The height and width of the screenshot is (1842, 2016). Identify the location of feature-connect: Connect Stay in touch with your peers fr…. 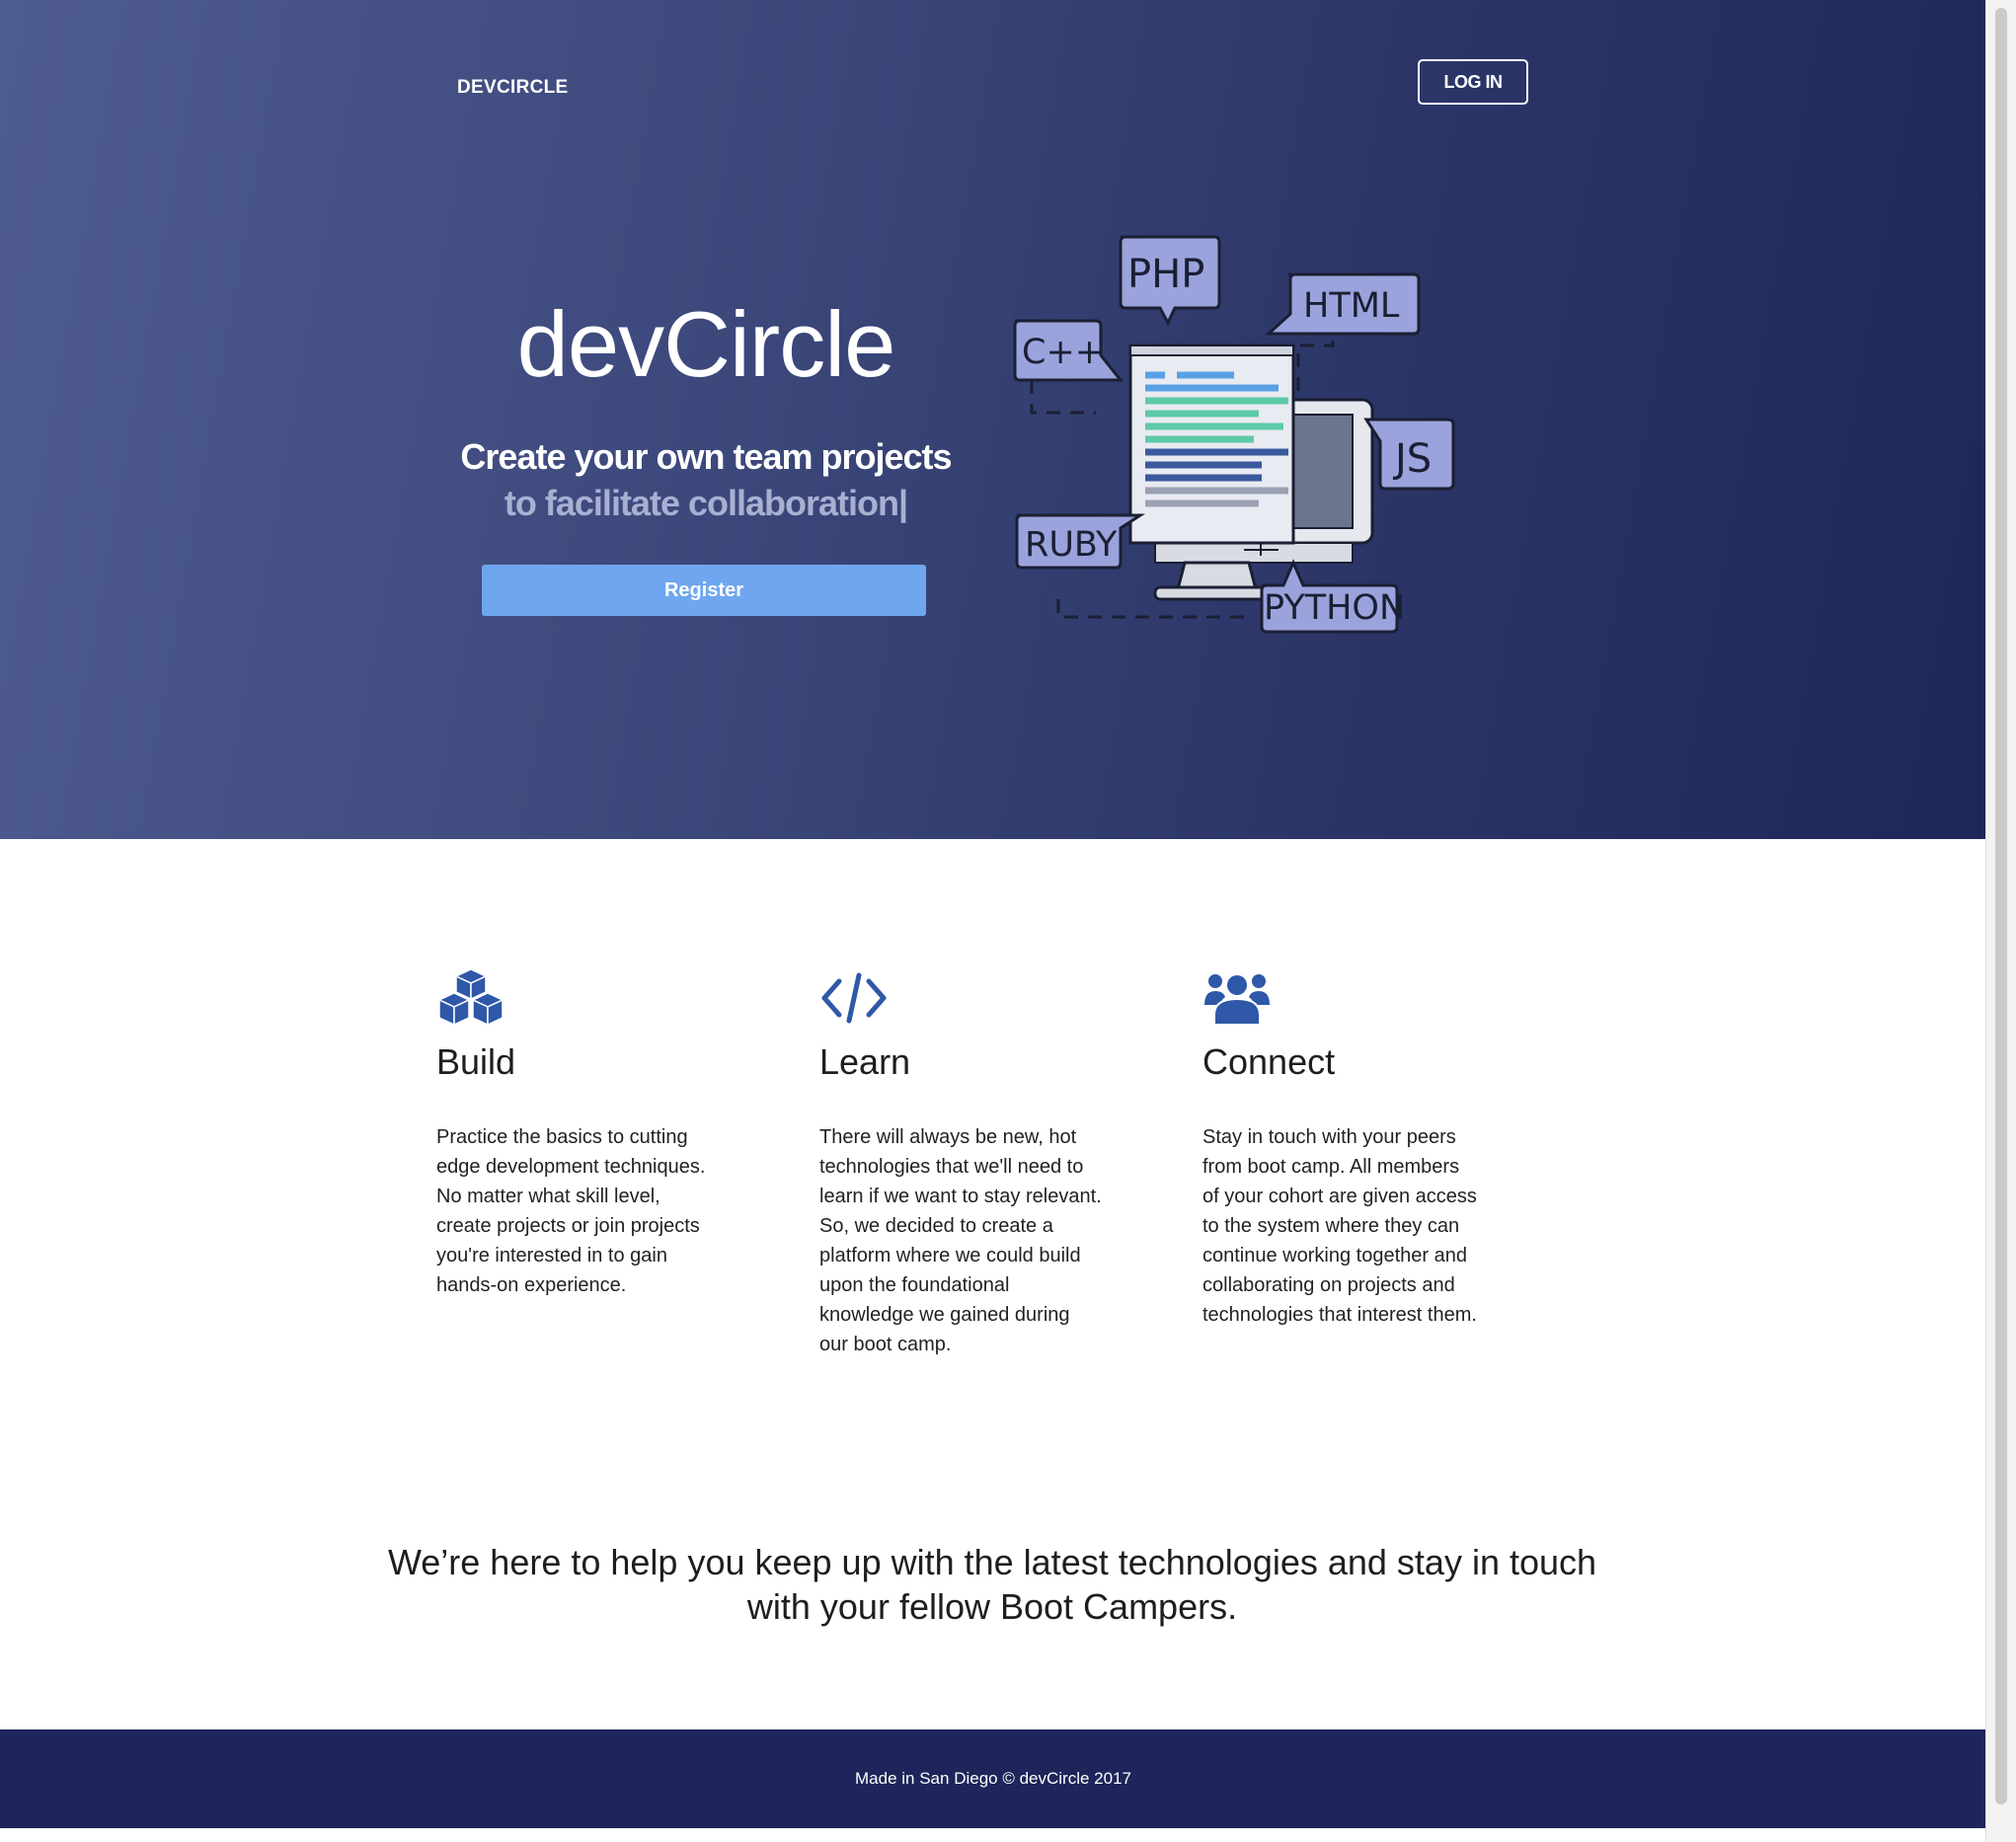
(1360, 1148).